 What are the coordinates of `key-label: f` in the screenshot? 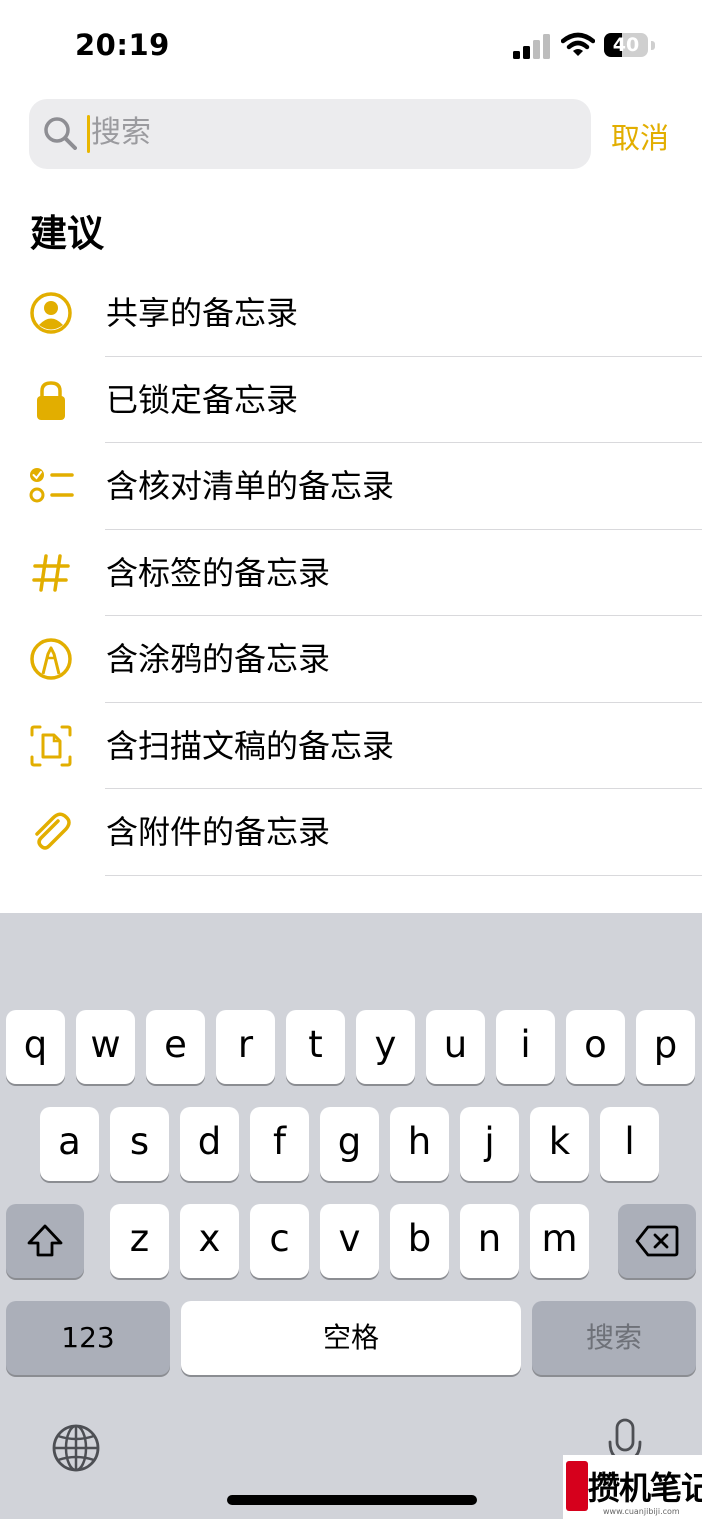 It's located at (279, 1141).